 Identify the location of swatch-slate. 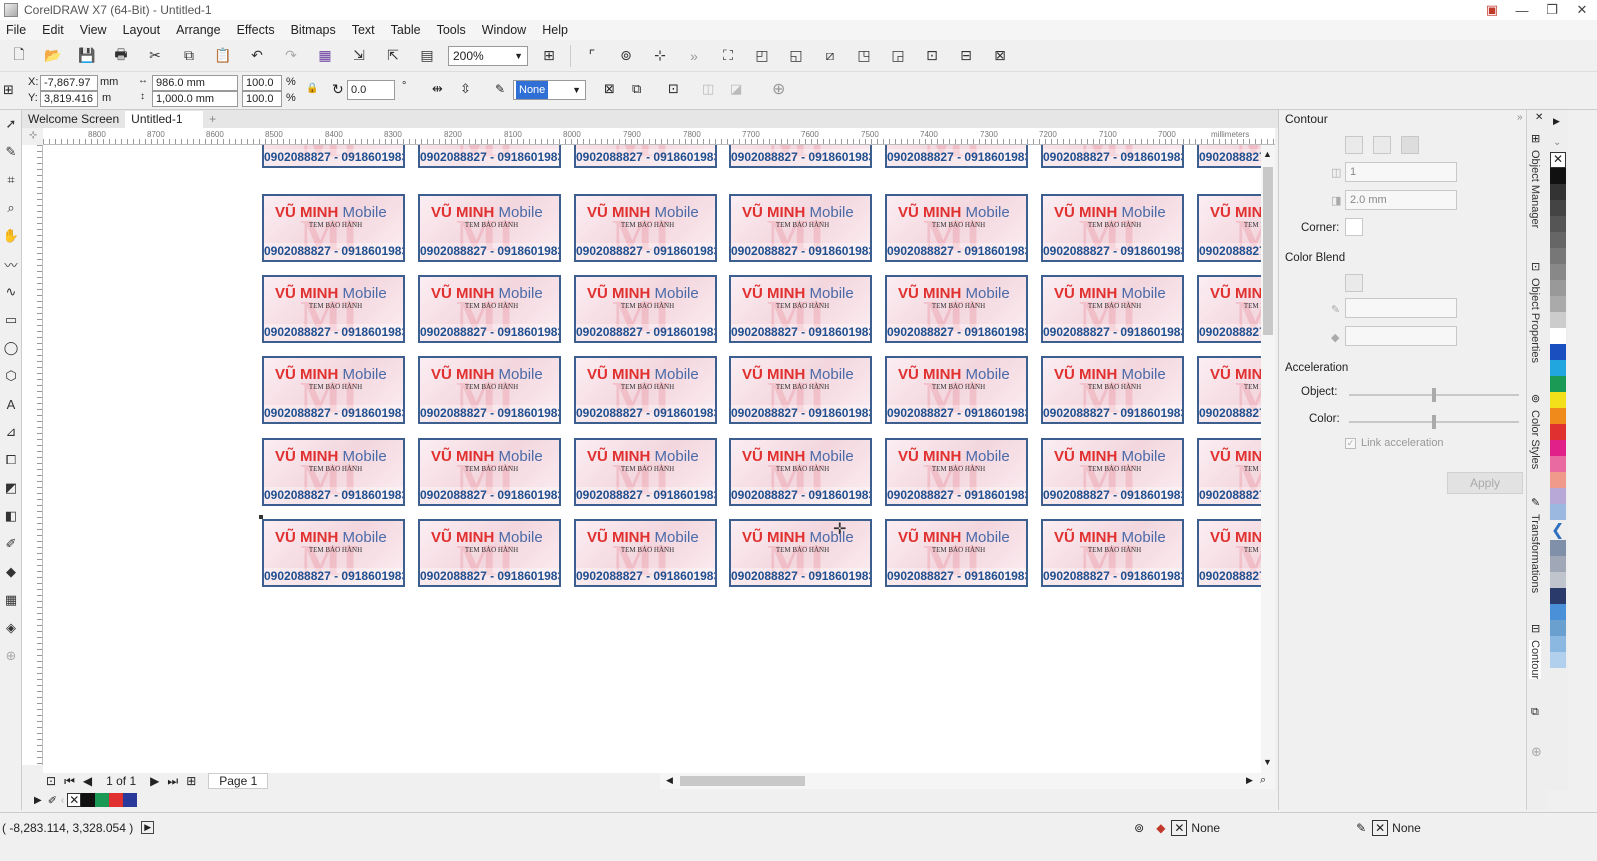
(1558, 548).